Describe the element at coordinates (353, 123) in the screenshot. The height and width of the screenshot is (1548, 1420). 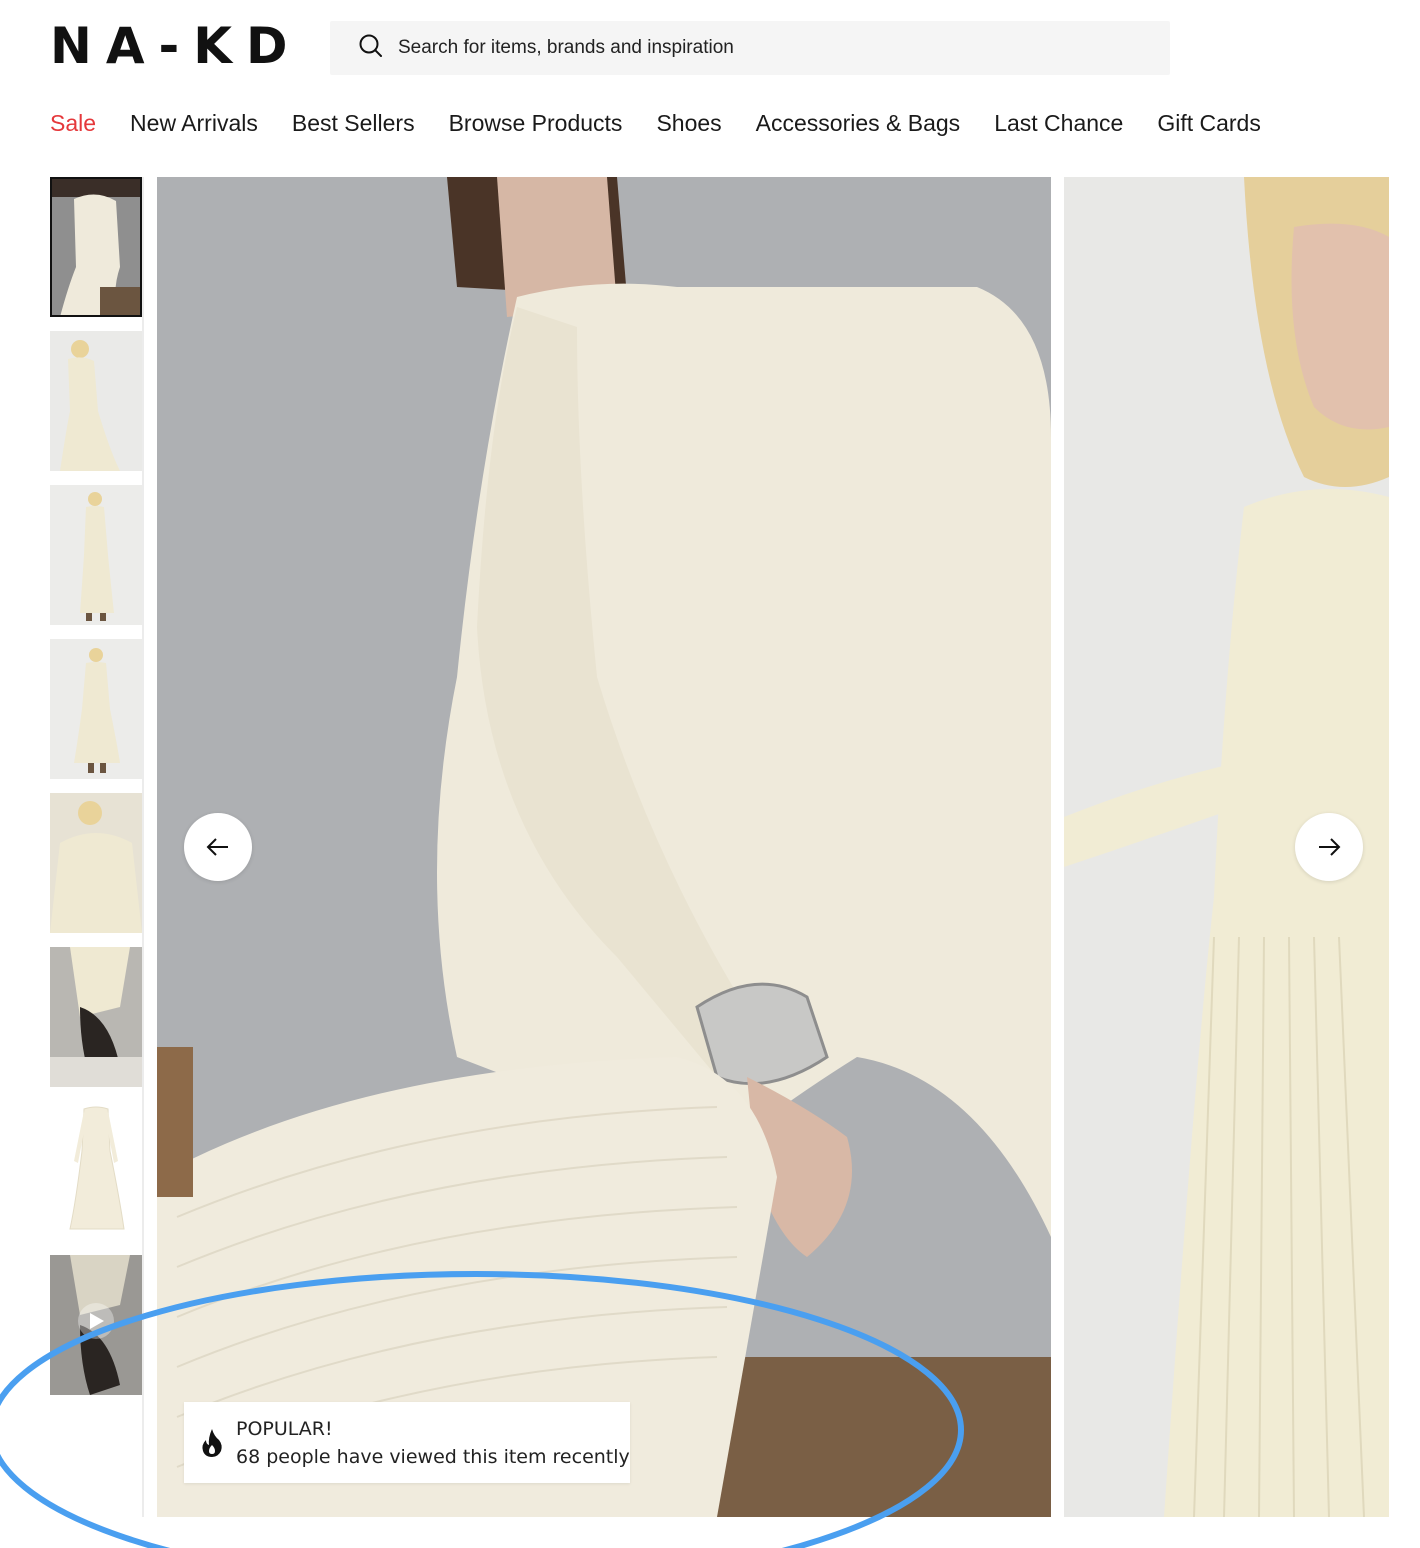
I see `nav-item-best-sellers: Best Sellers` at that location.